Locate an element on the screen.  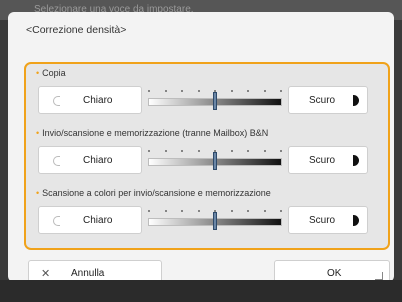
corner-arrow-icon is located at coordinates (379, 276).